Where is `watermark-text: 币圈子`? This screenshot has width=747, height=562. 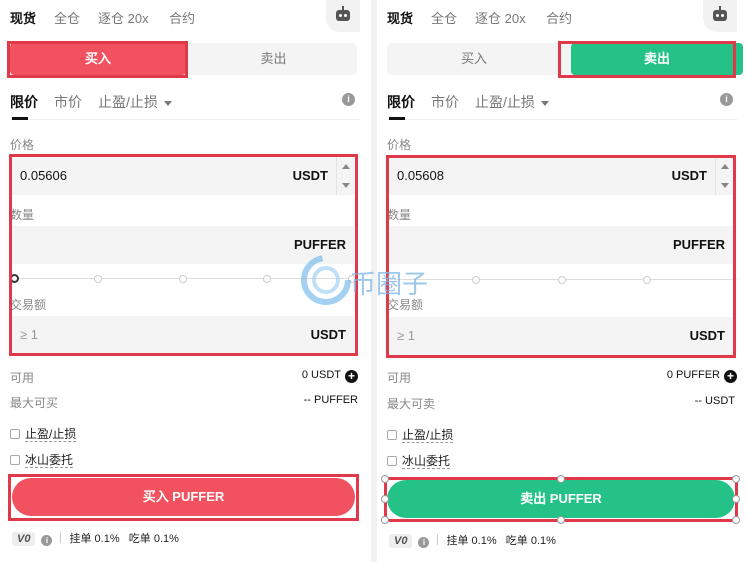 watermark-text: 币圈子 is located at coordinates (389, 285).